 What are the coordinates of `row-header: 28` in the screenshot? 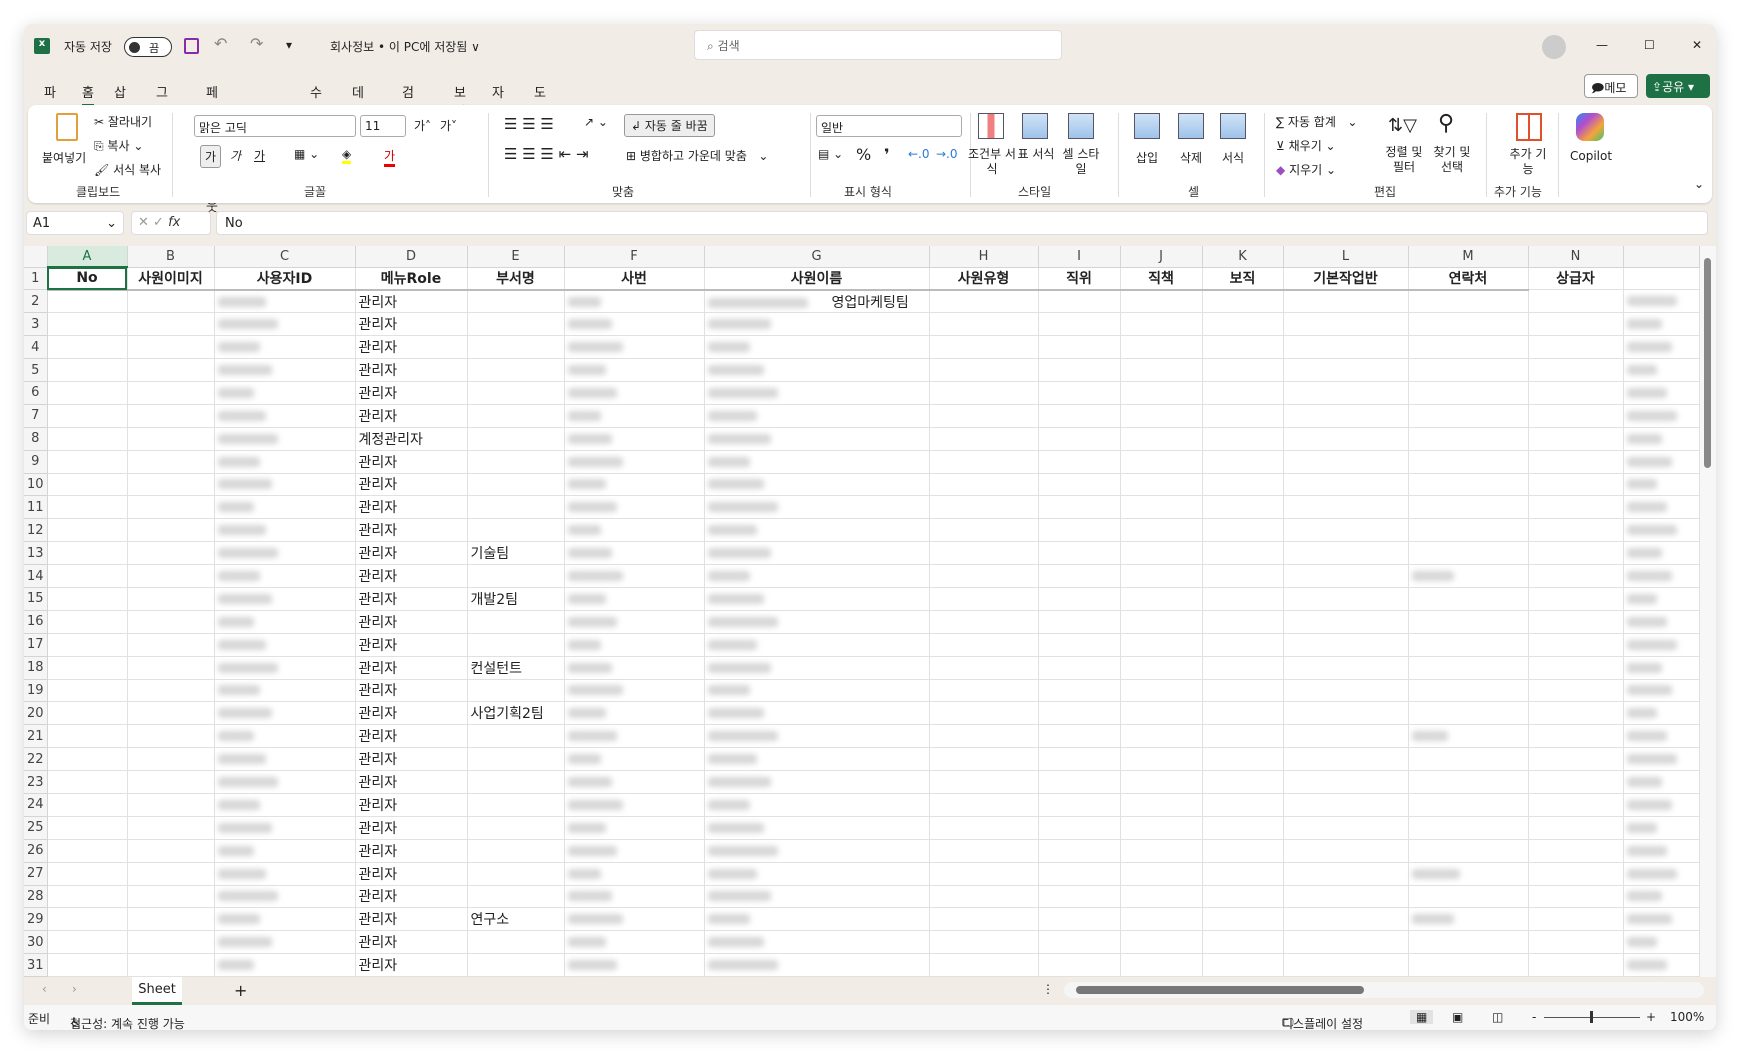 It's located at (36, 897).